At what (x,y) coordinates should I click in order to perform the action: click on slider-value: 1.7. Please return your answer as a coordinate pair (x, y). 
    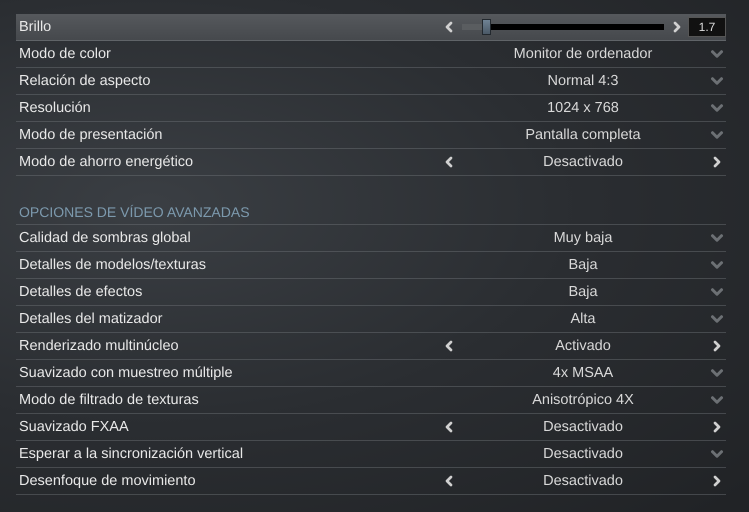
    Looking at the image, I should click on (707, 27).